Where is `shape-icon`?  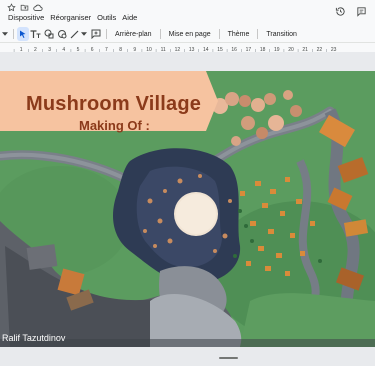
shape-icon is located at coordinates (48, 34).